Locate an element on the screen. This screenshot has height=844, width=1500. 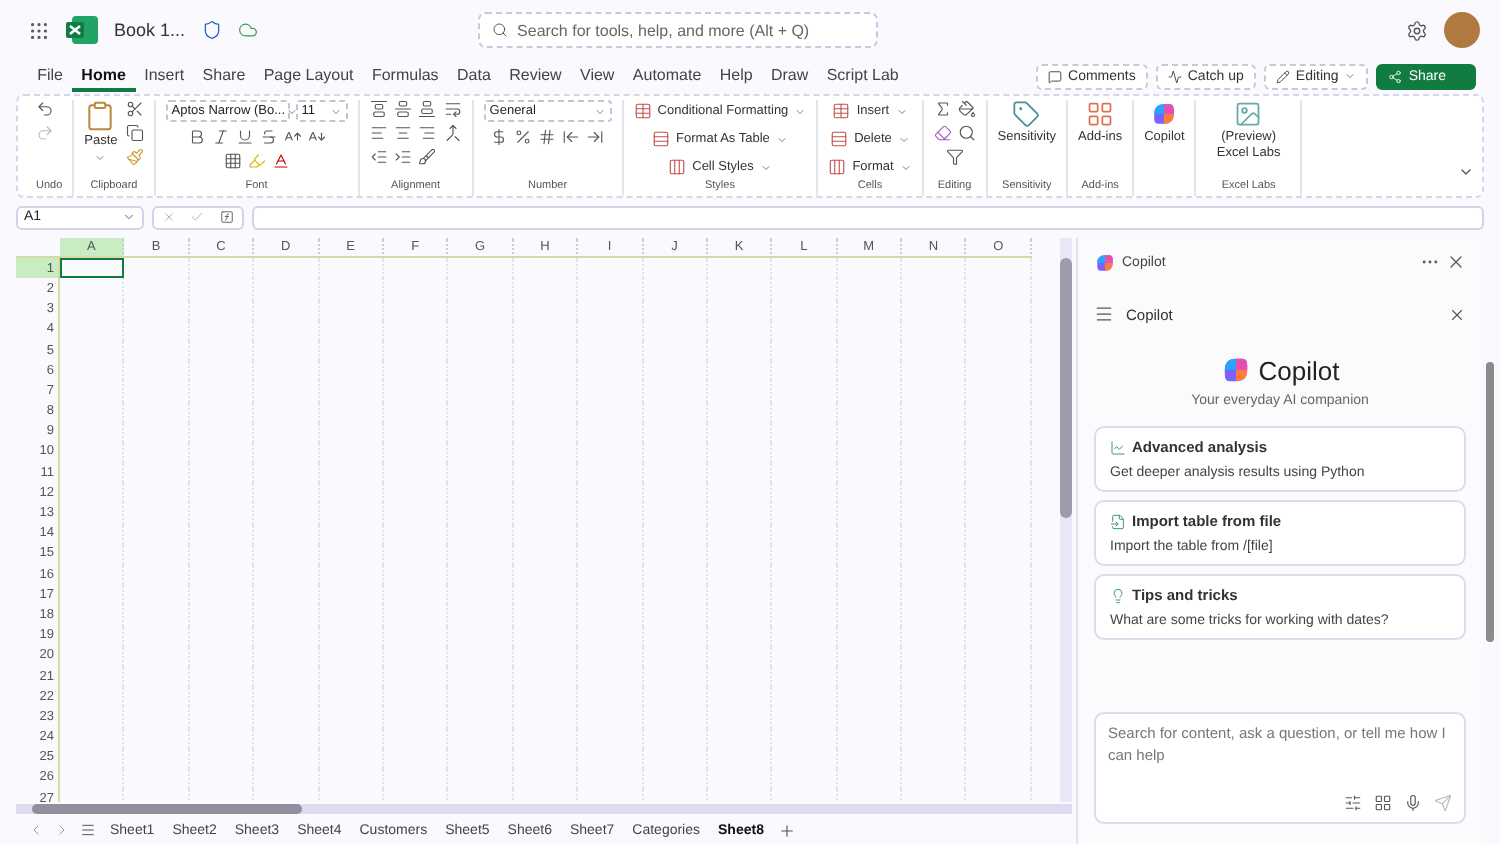
formula-input is located at coordinates (868, 217).